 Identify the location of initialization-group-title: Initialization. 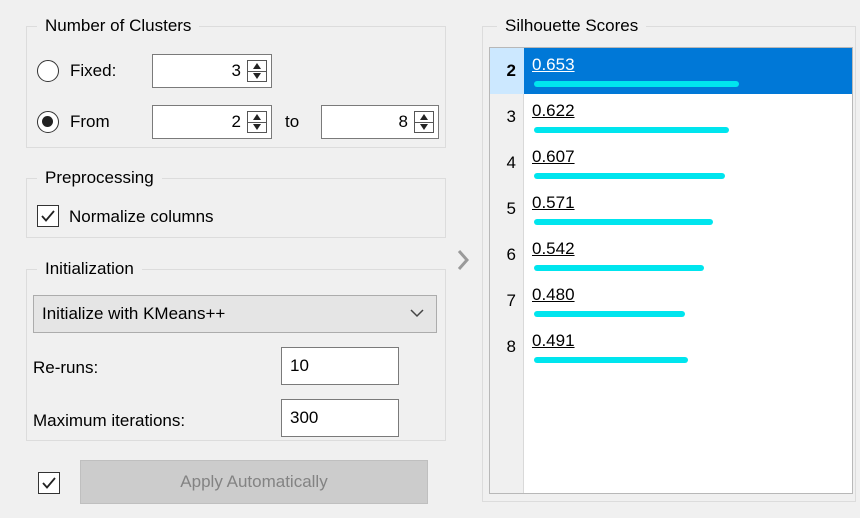
(89, 269).